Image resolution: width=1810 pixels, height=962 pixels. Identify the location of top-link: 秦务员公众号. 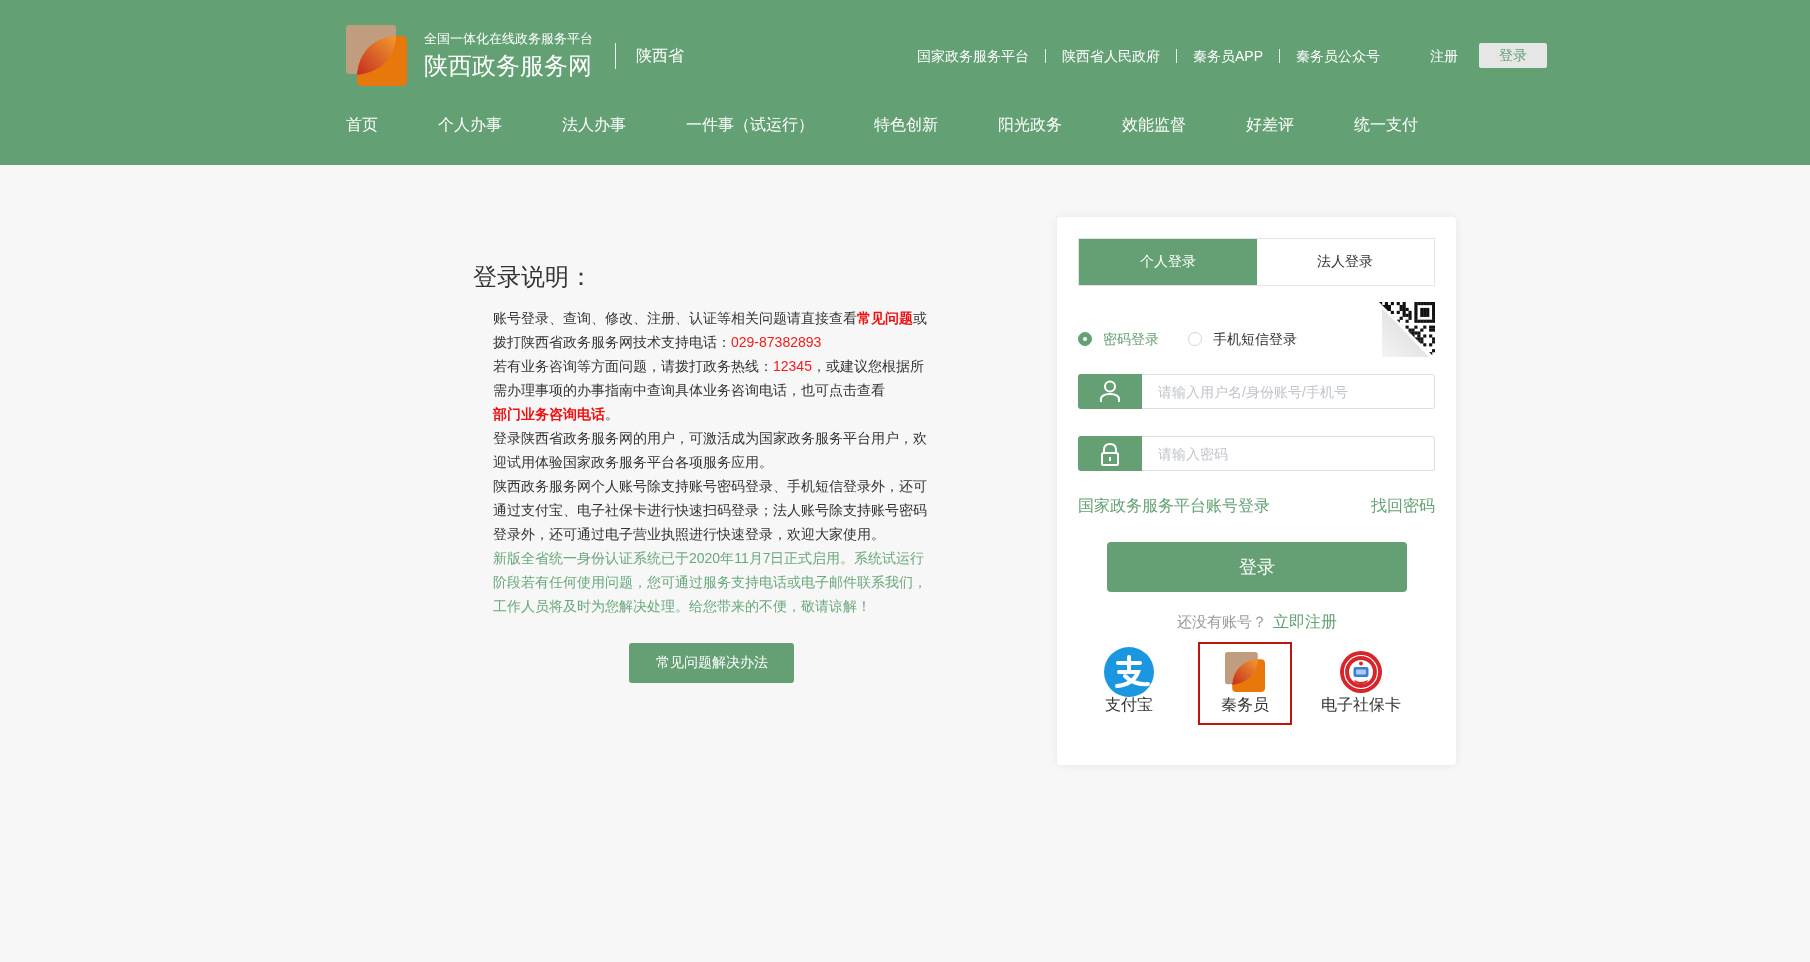
(1337, 55).